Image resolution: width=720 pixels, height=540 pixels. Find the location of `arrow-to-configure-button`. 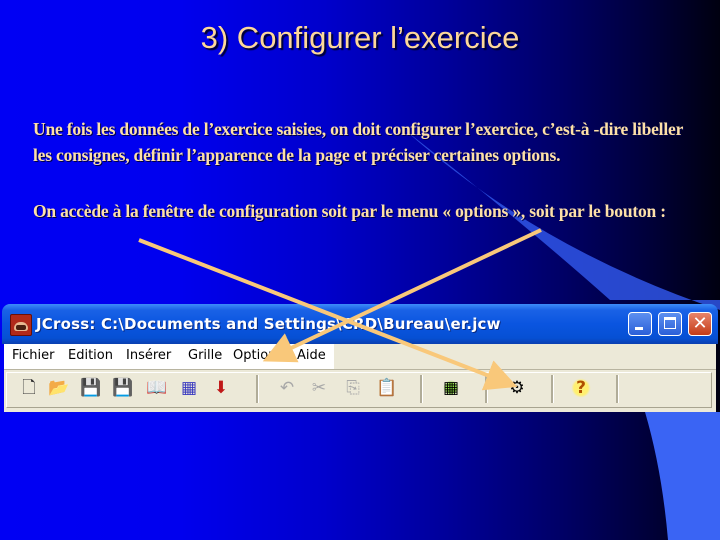

arrow-to-configure-button is located at coordinates (328, 314).